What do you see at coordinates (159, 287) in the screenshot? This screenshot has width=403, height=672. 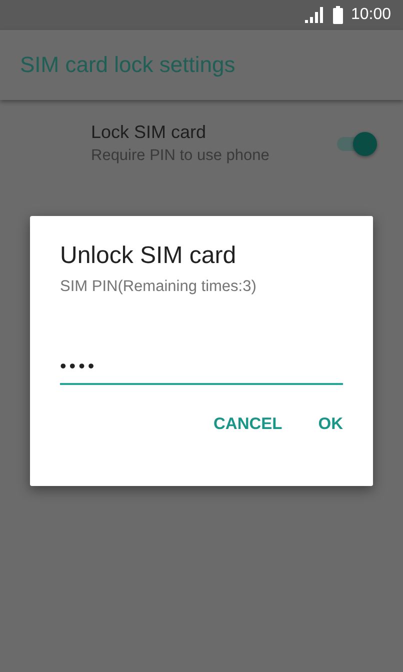 I see `dialog-message: SIM PIN(Remaining times:3)` at bounding box center [159, 287].